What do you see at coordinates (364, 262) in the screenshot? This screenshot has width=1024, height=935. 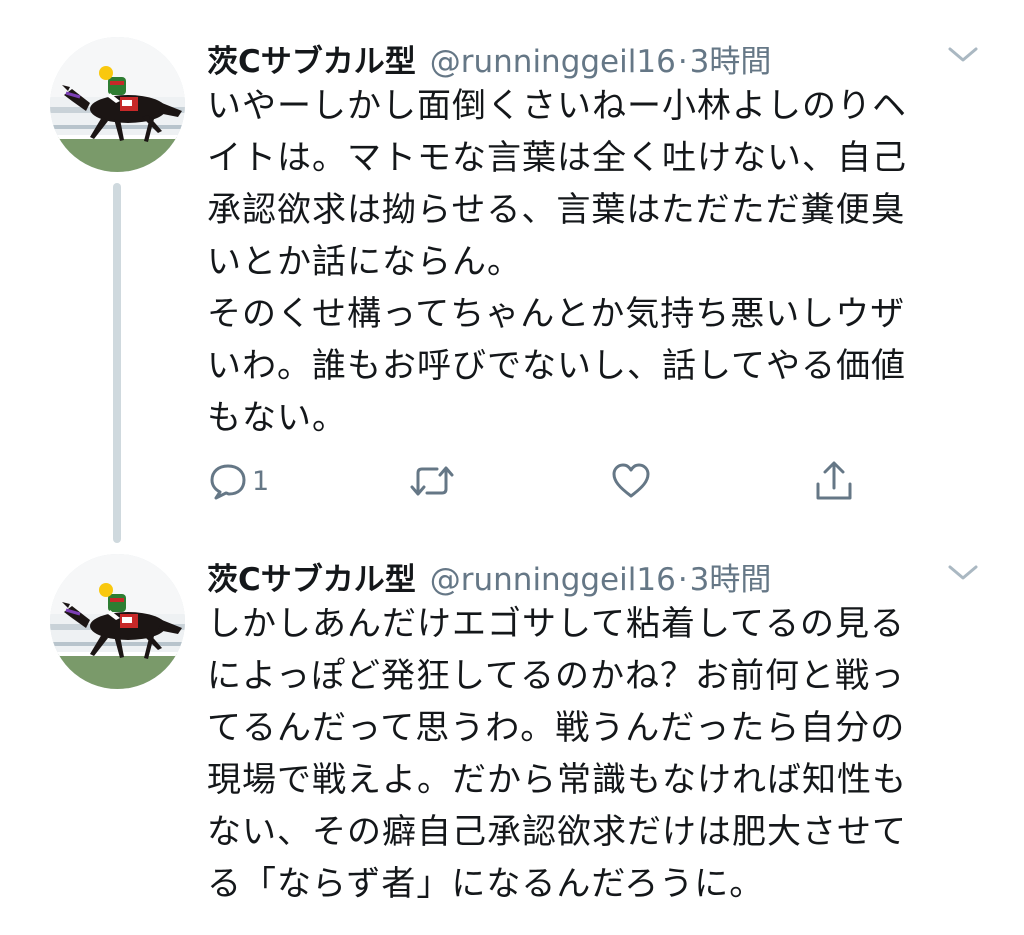 I see `tweet-text-line: いとか話にならん。` at bounding box center [364, 262].